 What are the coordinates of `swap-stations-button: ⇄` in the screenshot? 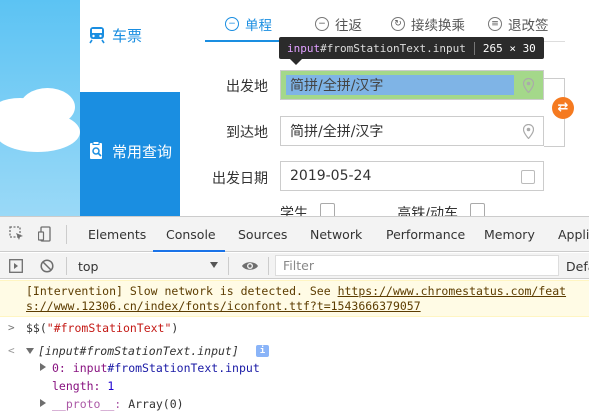 It's located at (563, 108).